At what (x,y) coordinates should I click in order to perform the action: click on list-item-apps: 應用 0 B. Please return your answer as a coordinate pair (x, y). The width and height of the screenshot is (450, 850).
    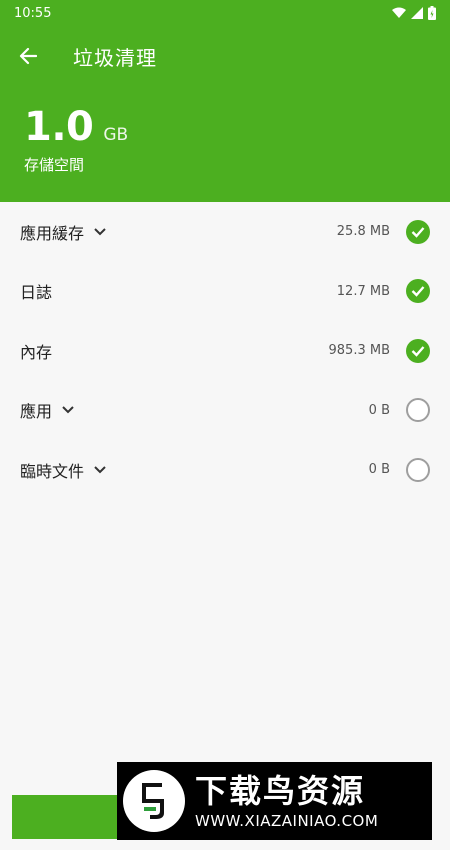
    Looking at the image, I should click on (225, 411).